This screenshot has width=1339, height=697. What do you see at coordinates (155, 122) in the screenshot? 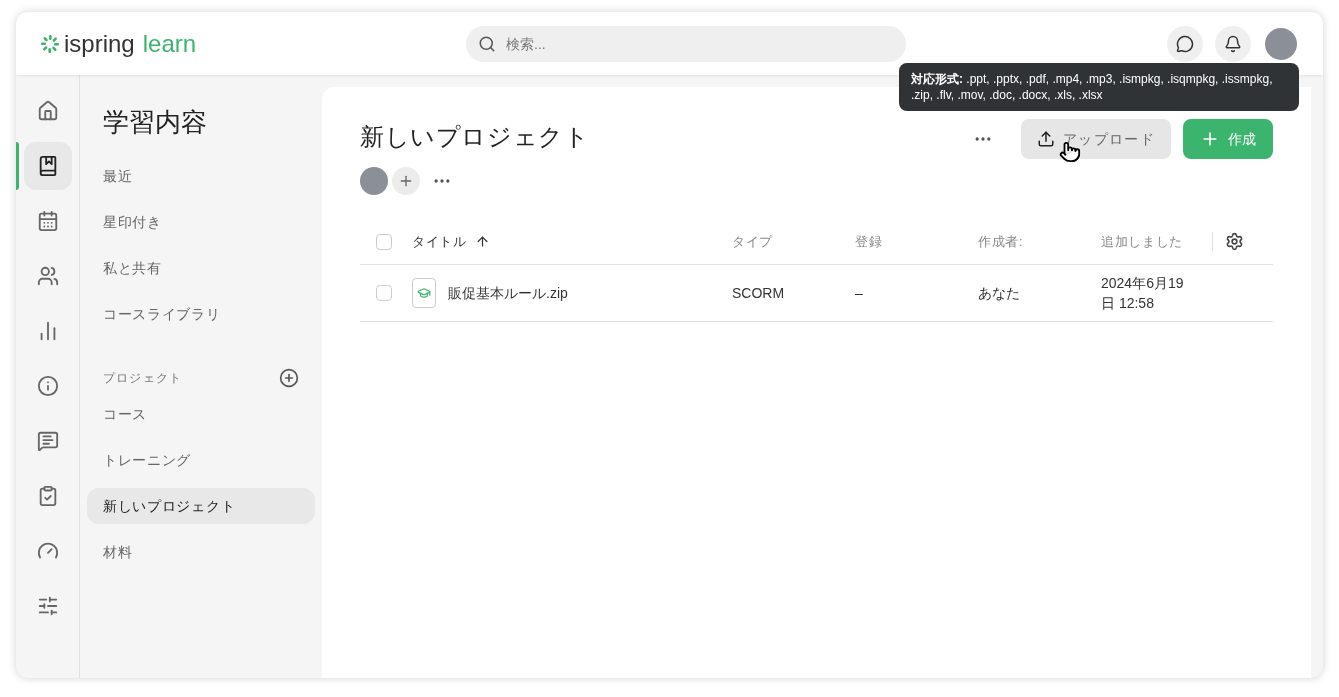
I see `sidebar-title: 学習内容` at bounding box center [155, 122].